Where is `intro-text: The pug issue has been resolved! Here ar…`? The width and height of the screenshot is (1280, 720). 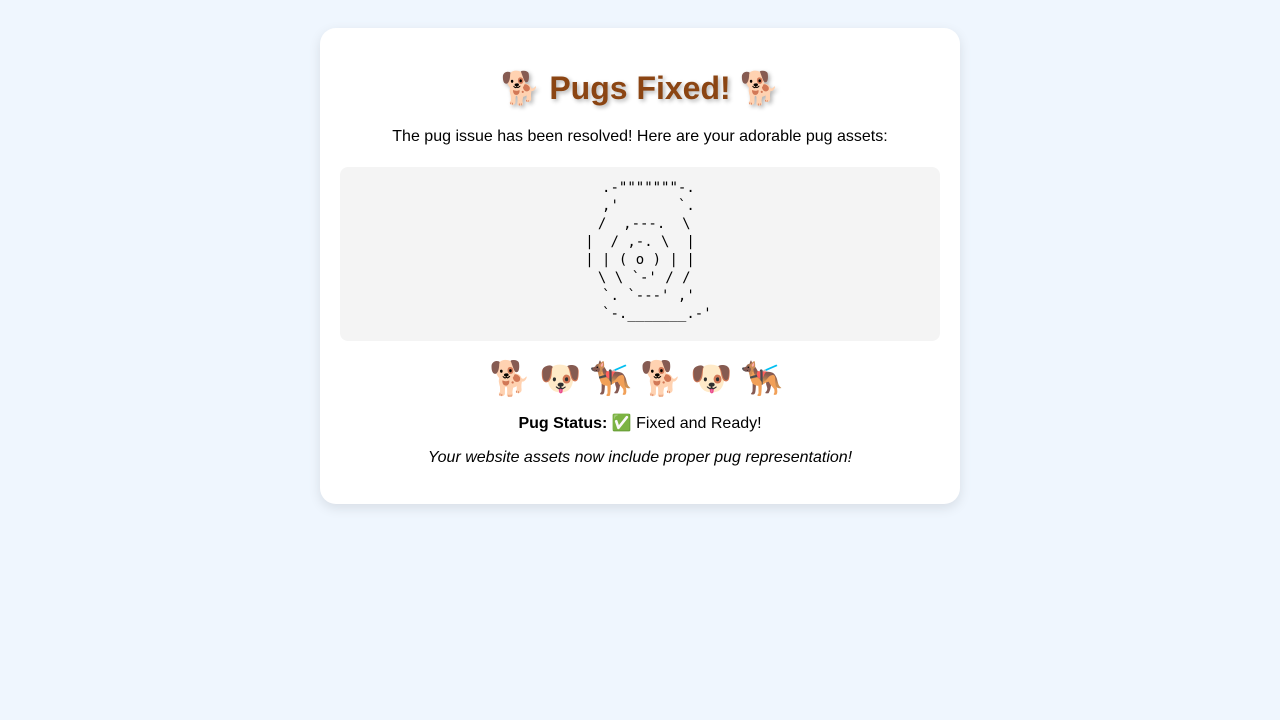 intro-text: The pug issue has been resolved! Here ar… is located at coordinates (640, 136).